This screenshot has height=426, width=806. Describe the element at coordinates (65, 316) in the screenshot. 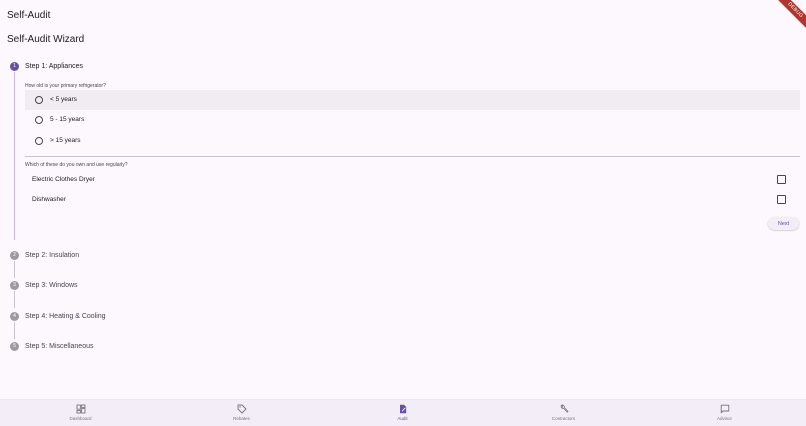

I see `step-4-label: Step 4: Heating & Cooling` at that location.